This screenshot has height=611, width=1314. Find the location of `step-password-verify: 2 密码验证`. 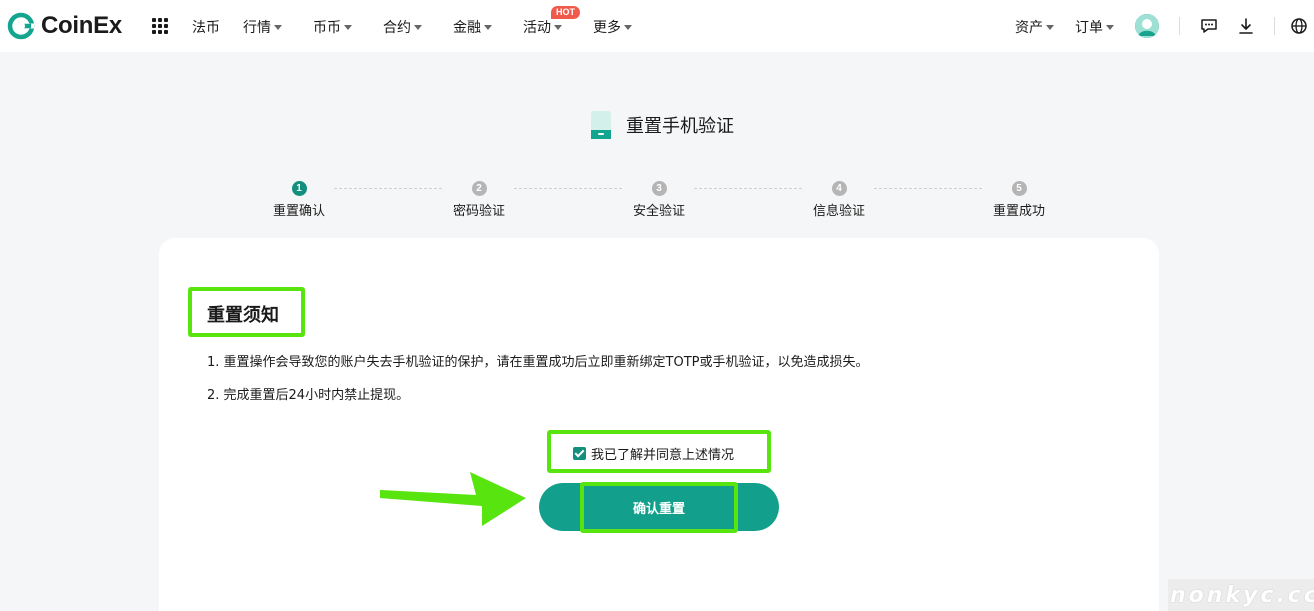

step-password-verify: 2 密码验证 is located at coordinates (479, 200).